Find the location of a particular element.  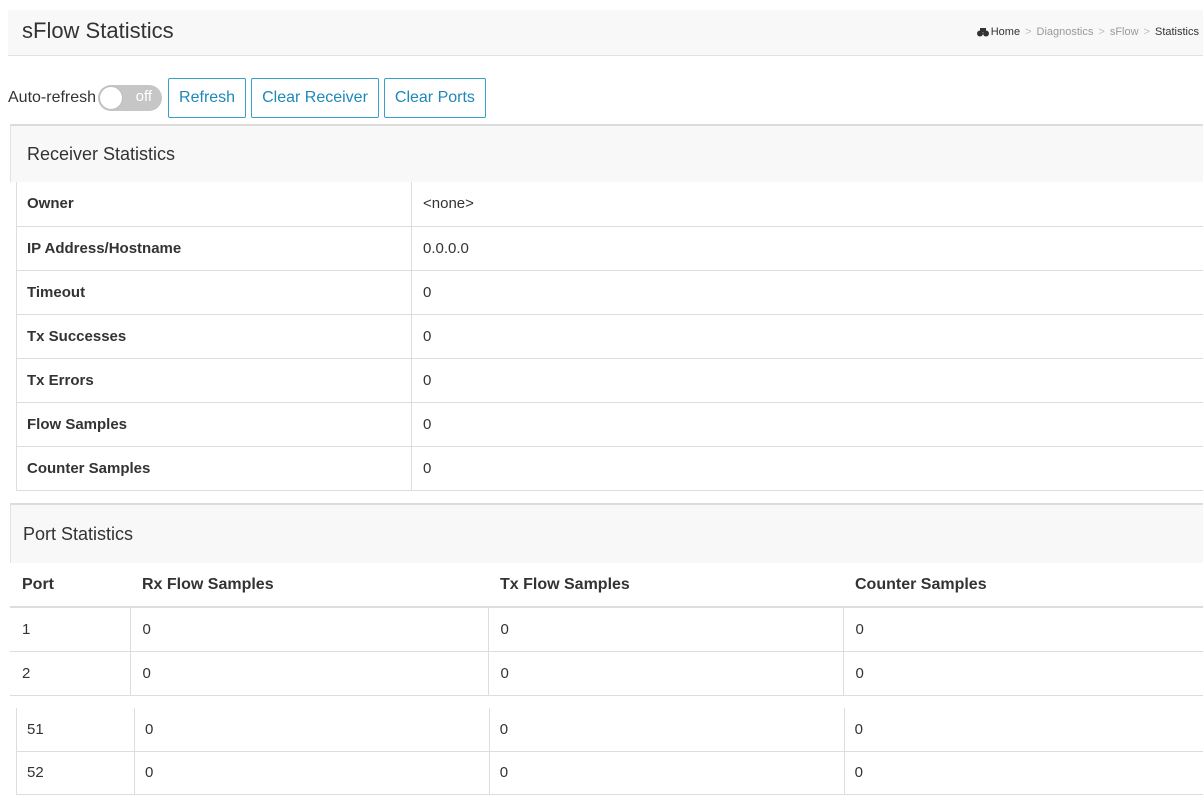

breadcrumb-diagnostics: Diagnostics is located at coordinates (1065, 32).